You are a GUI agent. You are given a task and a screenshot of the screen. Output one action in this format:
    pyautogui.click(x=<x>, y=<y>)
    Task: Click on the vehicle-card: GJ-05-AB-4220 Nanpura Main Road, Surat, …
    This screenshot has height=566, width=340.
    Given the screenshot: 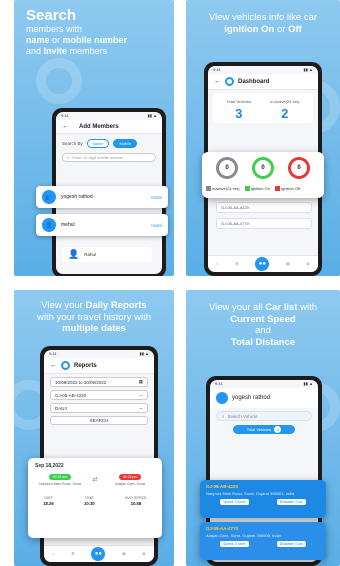 What is the action you would take?
    pyautogui.click(x=263, y=499)
    